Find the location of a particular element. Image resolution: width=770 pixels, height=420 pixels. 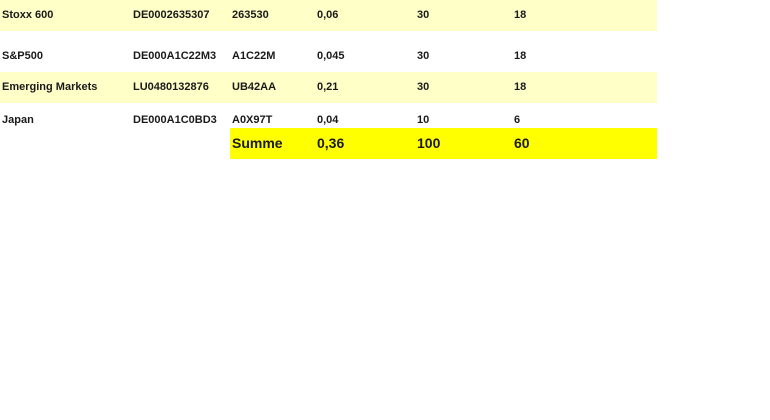

isin-cell: DE000A1C0BD3 is located at coordinates (175, 120).